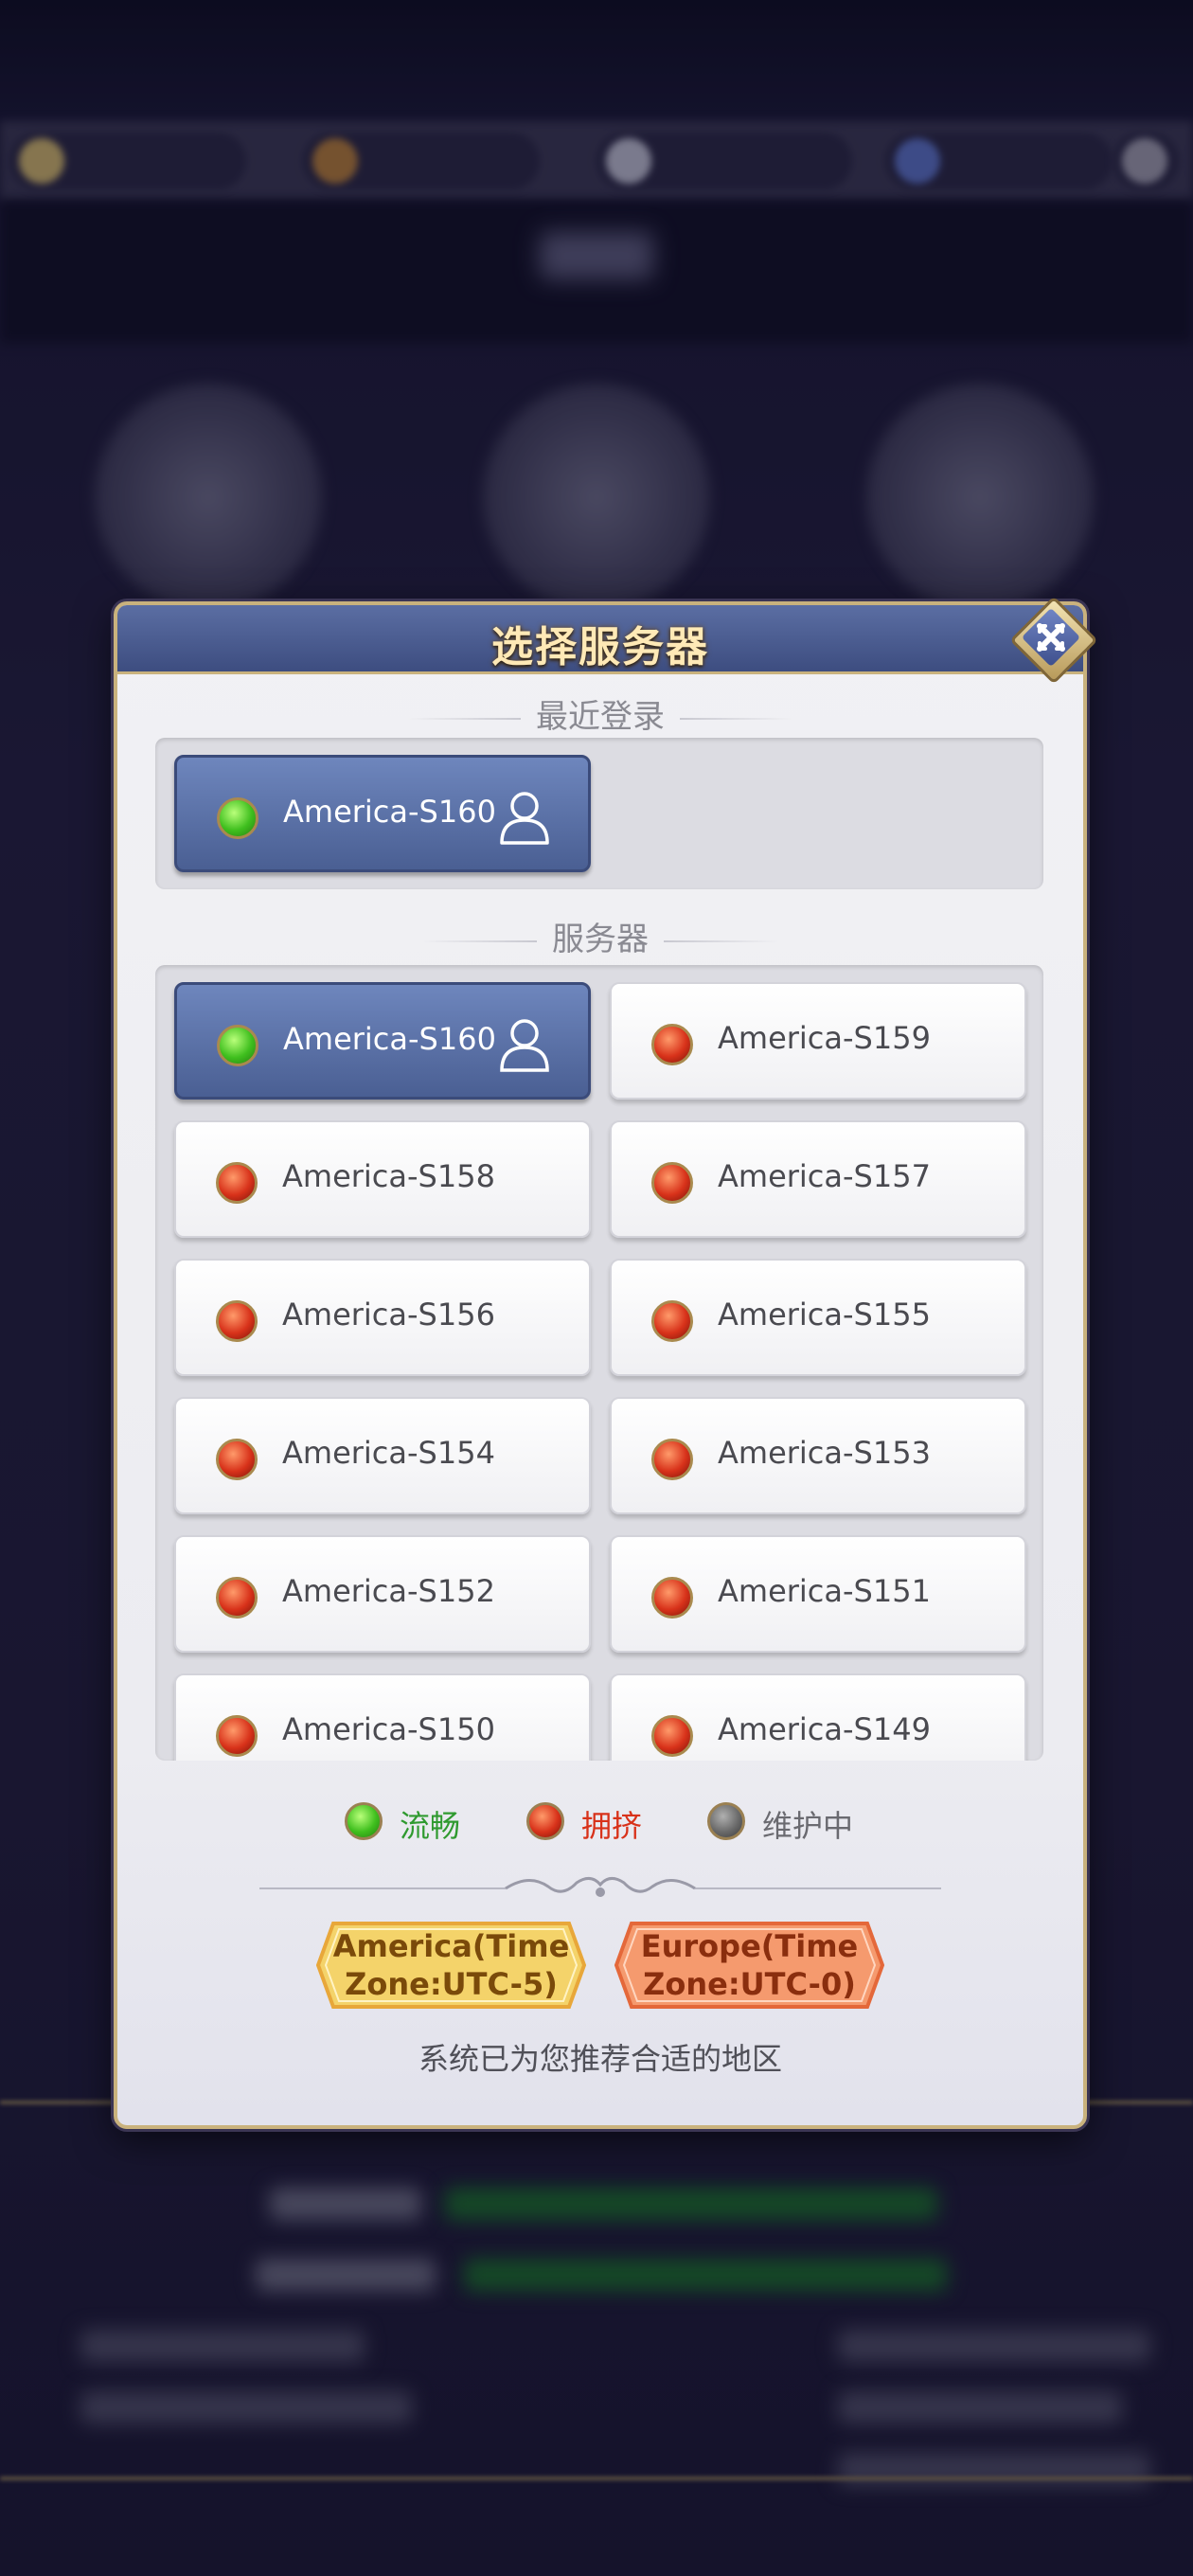 The width and height of the screenshot is (1193, 2576). What do you see at coordinates (749, 1984) in the screenshot?
I see `region-label-line: Zone:UTC-0)` at bounding box center [749, 1984].